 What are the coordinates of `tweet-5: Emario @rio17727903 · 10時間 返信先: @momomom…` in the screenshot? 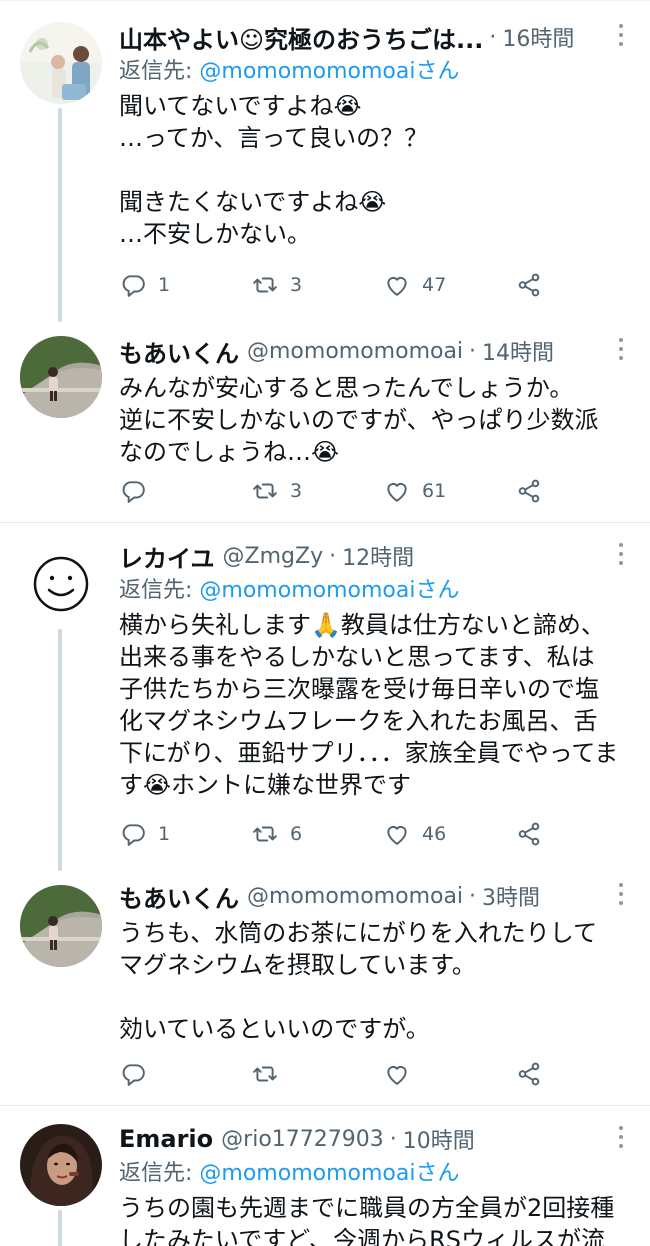 It's located at (325, 1176).